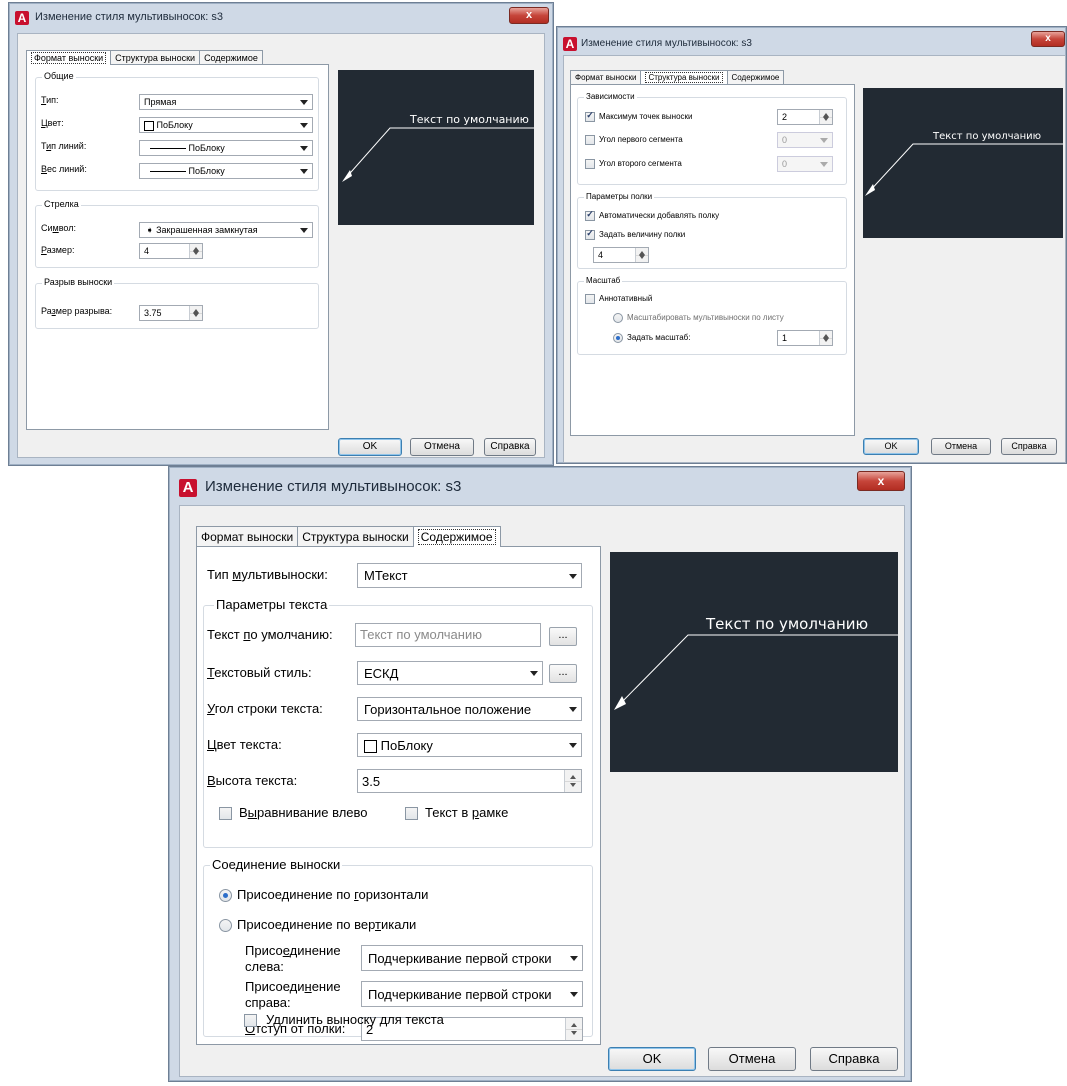  What do you see at coordinates (411, 813) in the screenshot?
I see `frame-text-checkbox` at bounding box center [411, 813].